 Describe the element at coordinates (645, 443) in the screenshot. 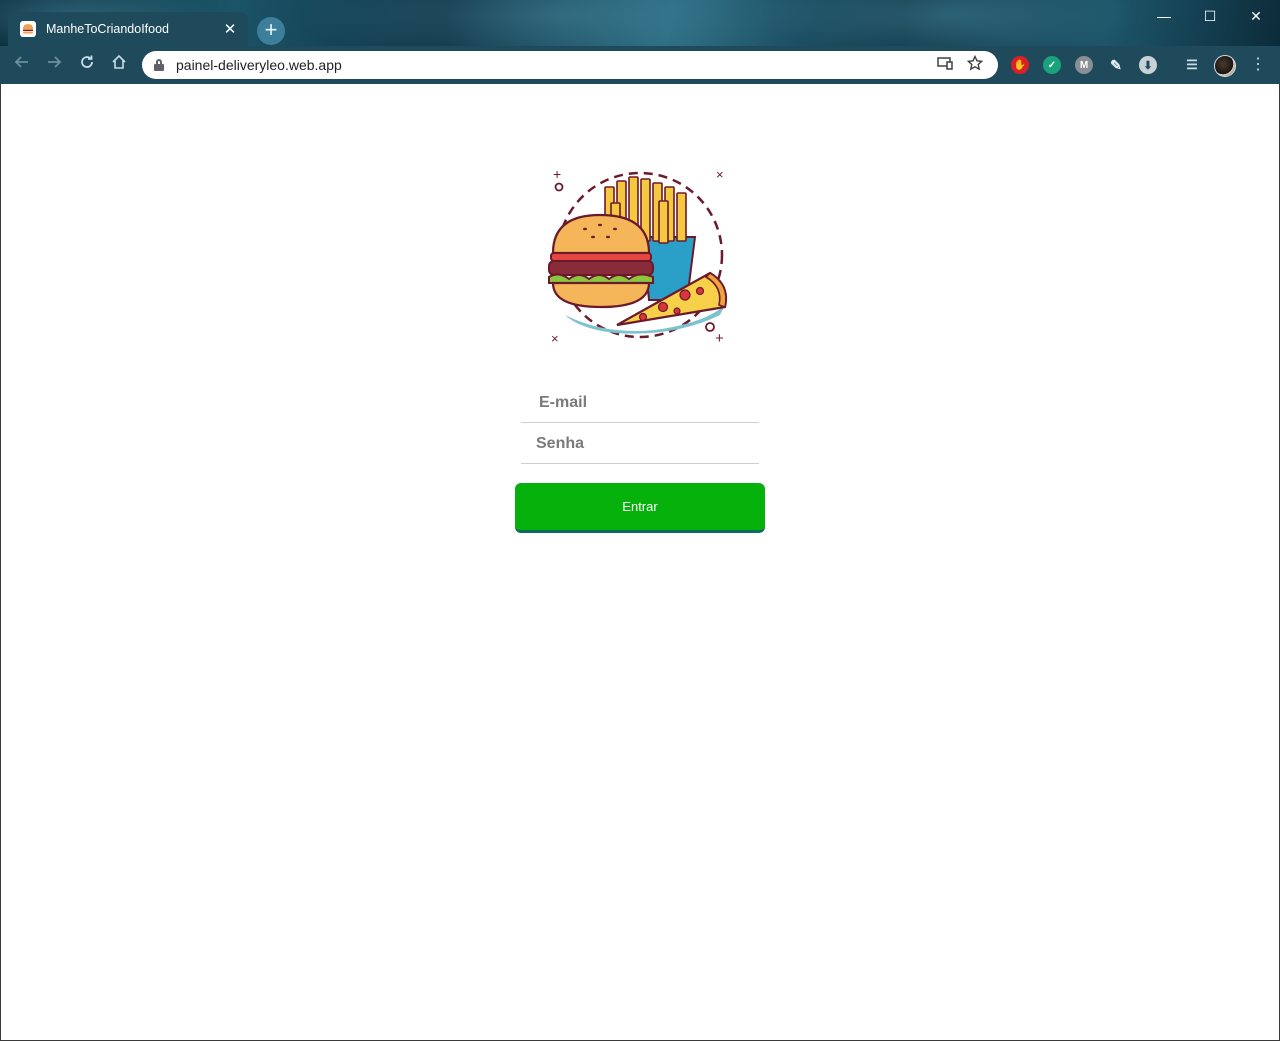

I see `password-input` at that location.